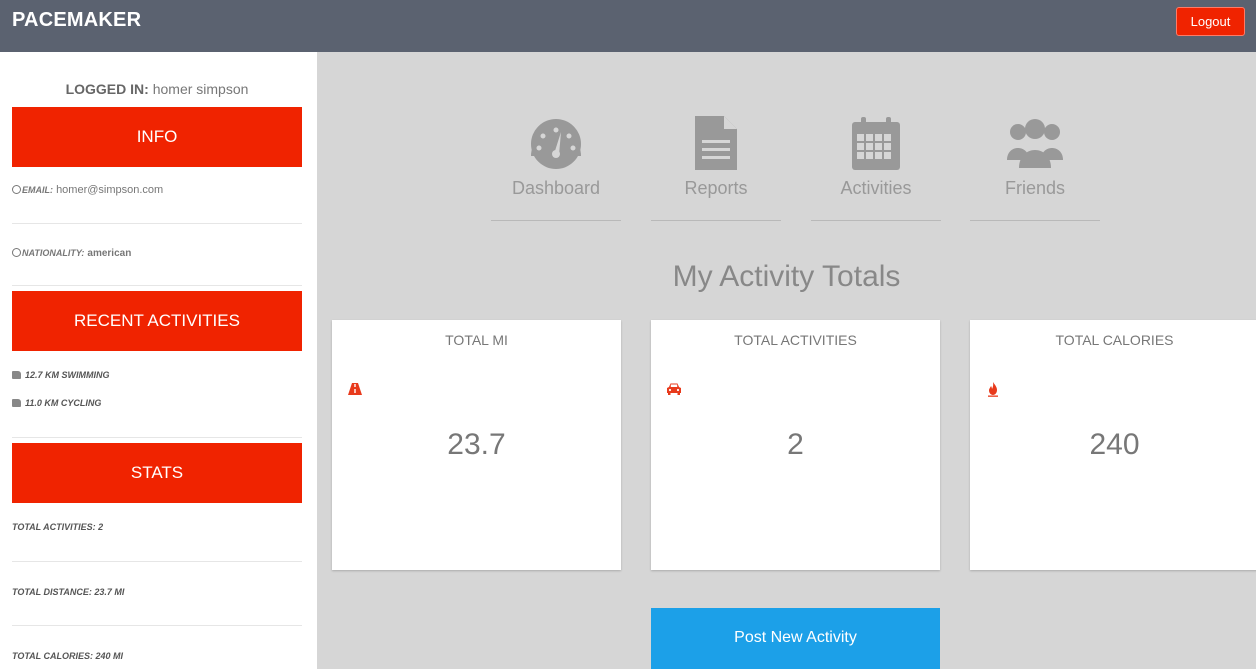 The image size is (1256, 669). I want to click on info-button: INFO, so click(157, 137).